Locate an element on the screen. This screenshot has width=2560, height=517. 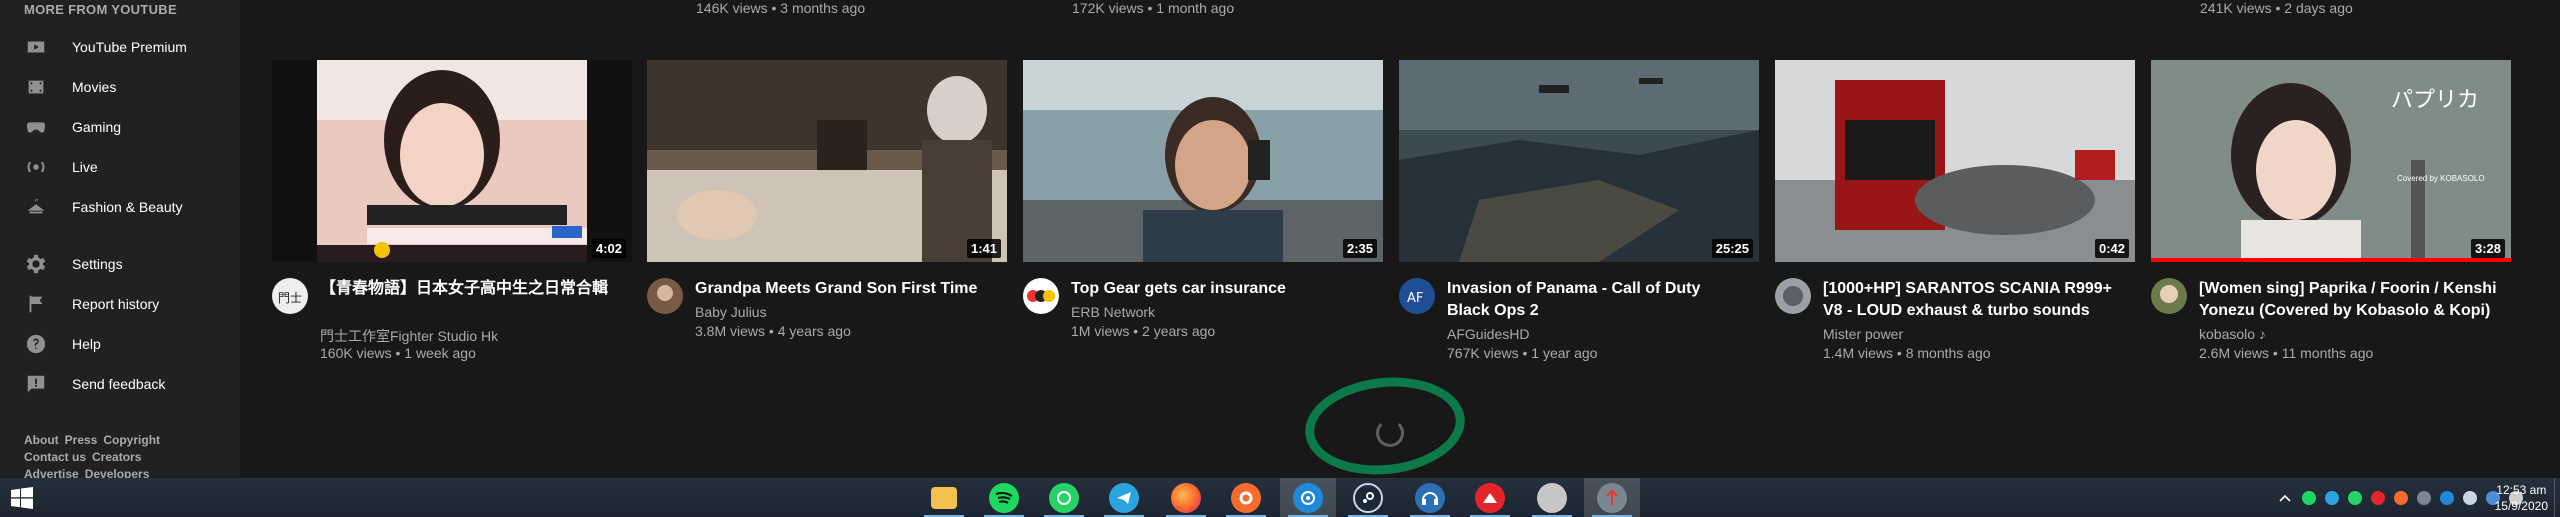
video-title: 【青春物語】日本女子高中生之日常合輯 is located at coordinates (470, 289).